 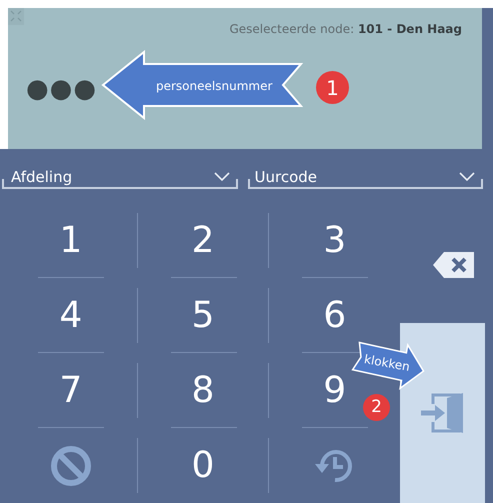 I want to click on digit-key: 8, so click(x=203, y=390).